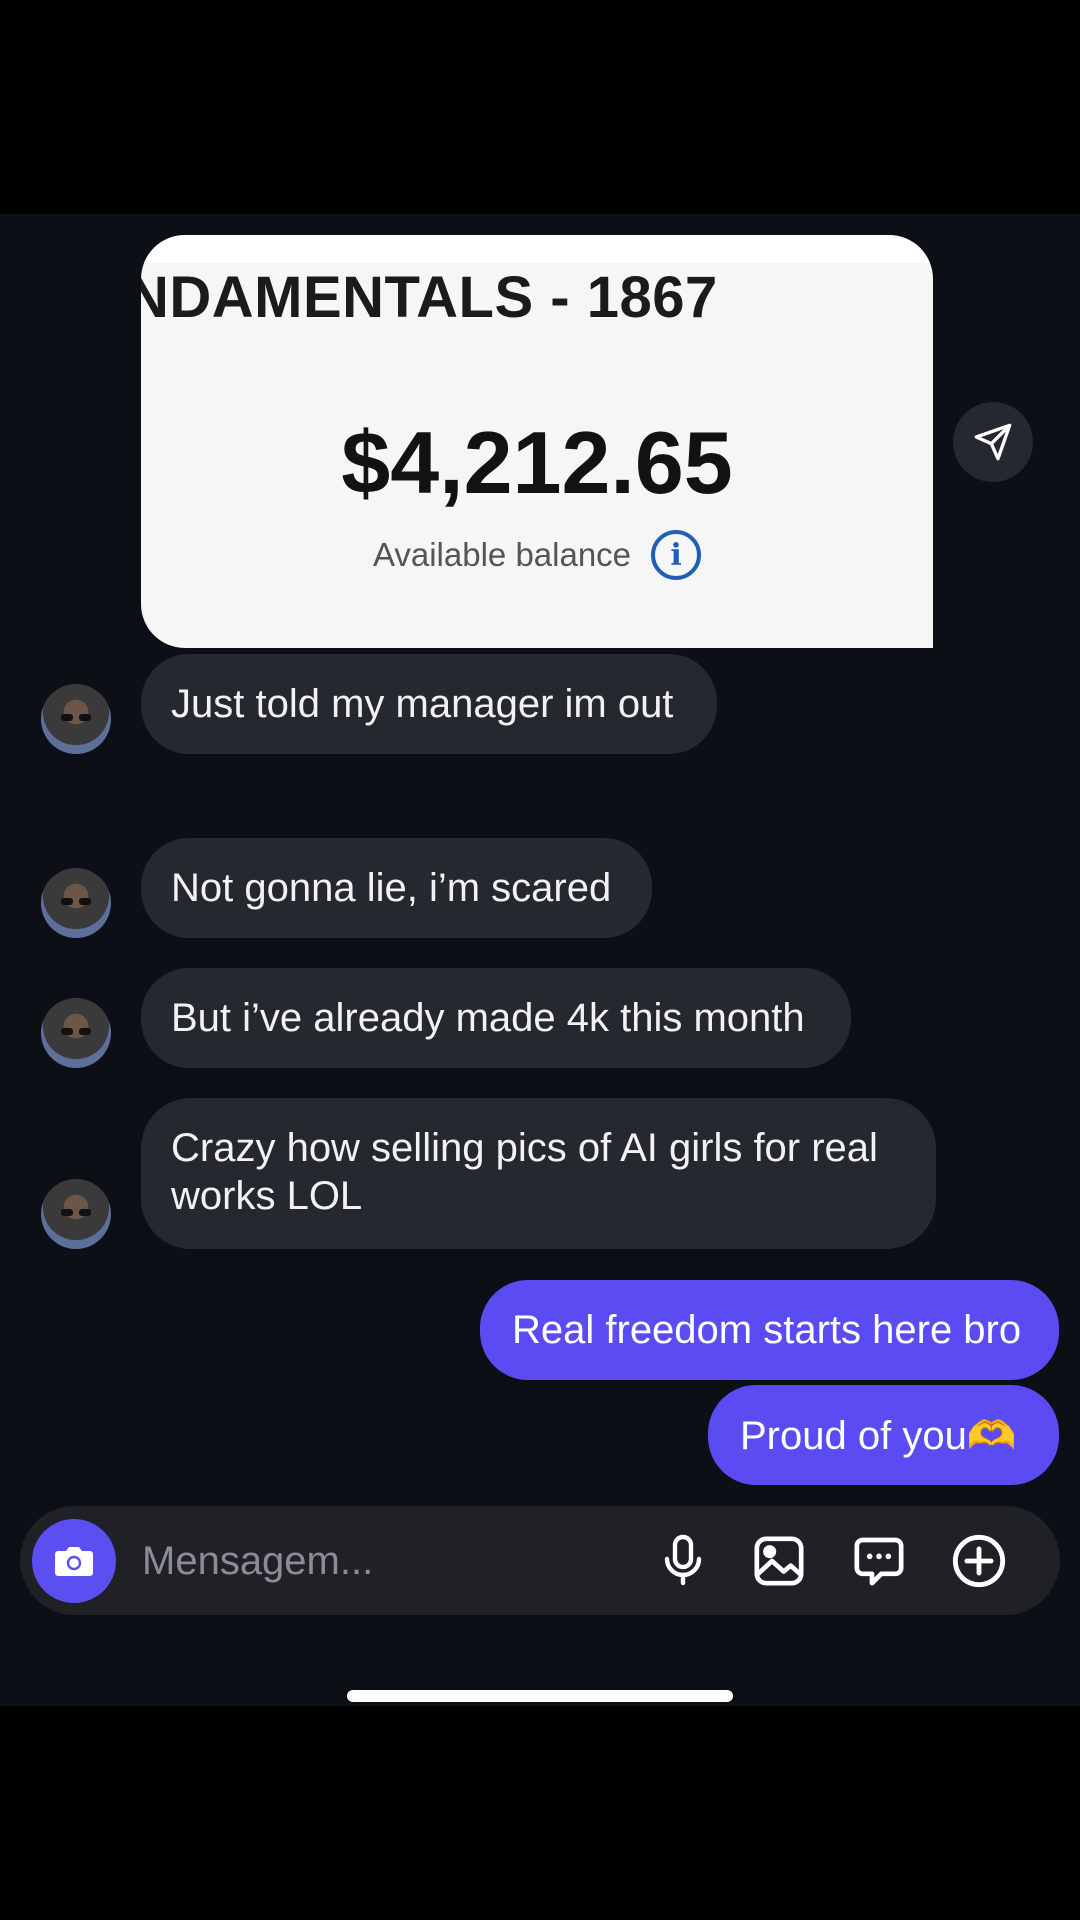 The height and width of the screenshot is (1920, 1080). I want to click on card-title: NDAMENTALS - 1867, so click(422, 297).